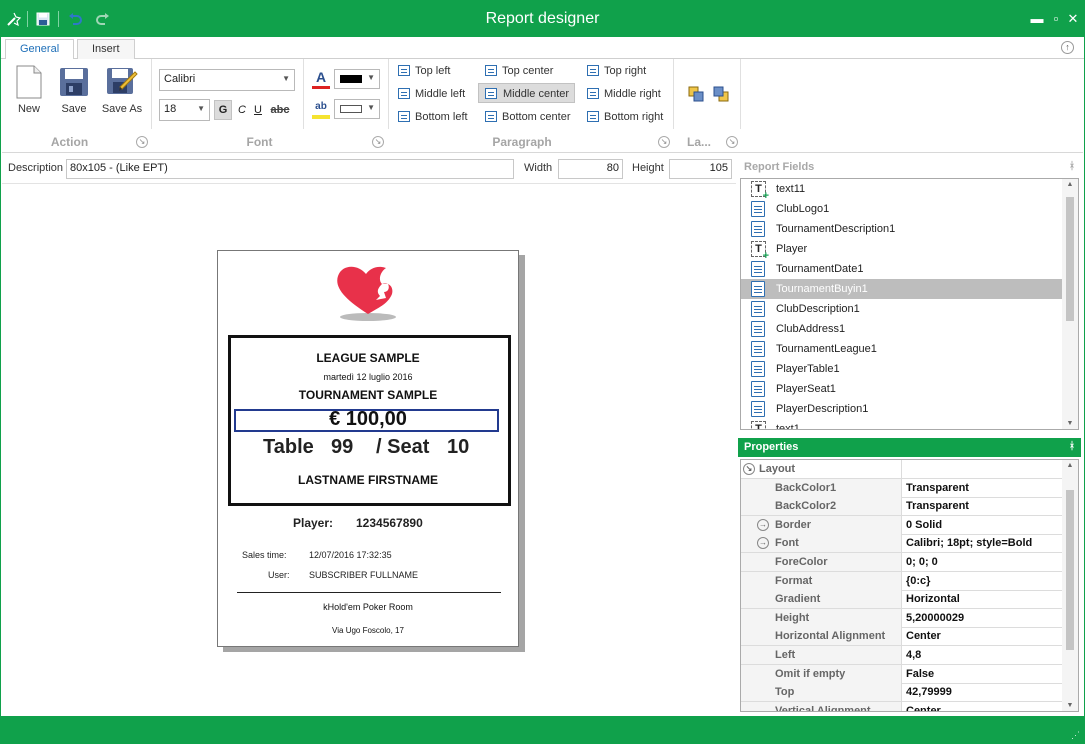 This screenshot has width=1085, height=744. Describe the element at coordinates (223, 110) in the screenshot. I see `bold-button: G` at that location.